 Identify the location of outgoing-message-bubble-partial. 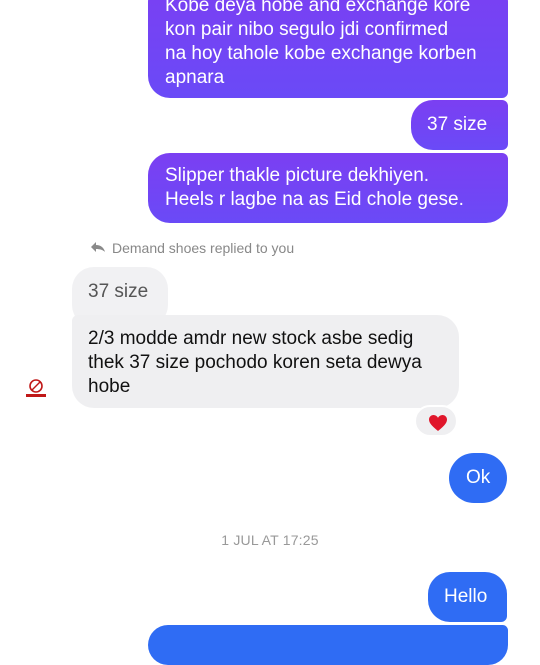
(328, 645).